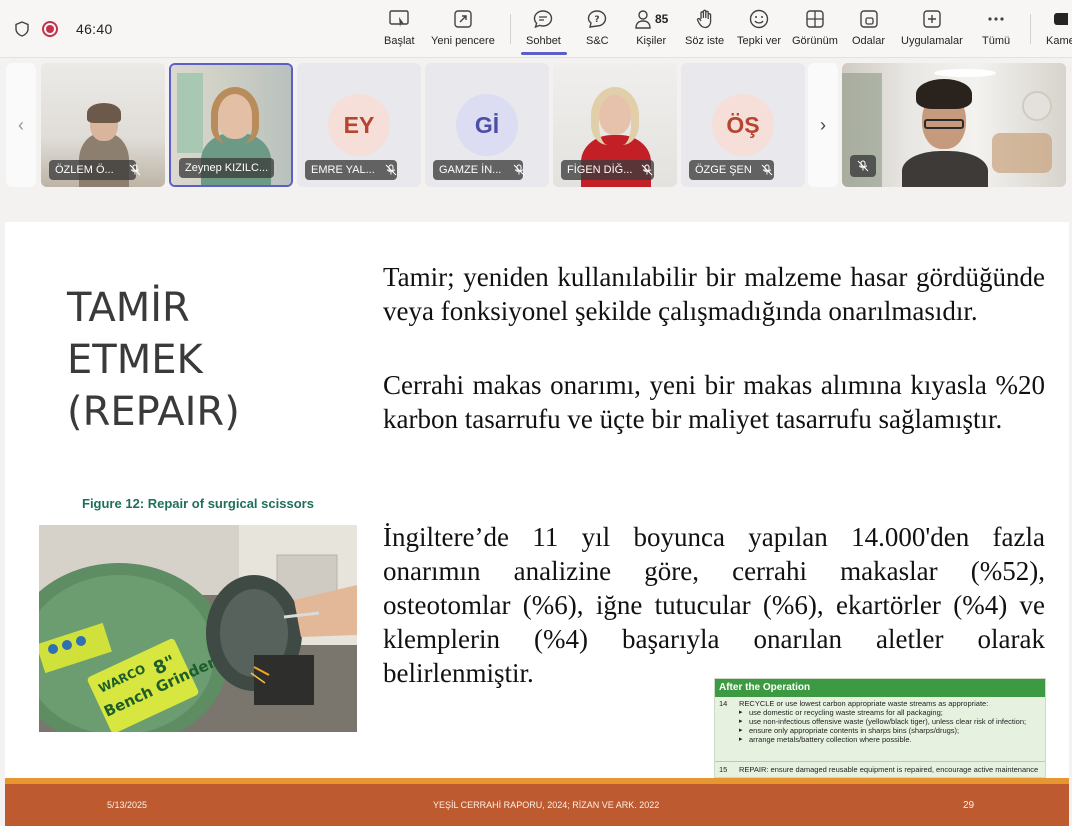 This screenshot has width=1072, height=826. What do you see at coordinates (198, 503) in the screenshot?
I see `figure-caption: Figure 12: Repair of surgical scissors` at bounding box center [198, 503].